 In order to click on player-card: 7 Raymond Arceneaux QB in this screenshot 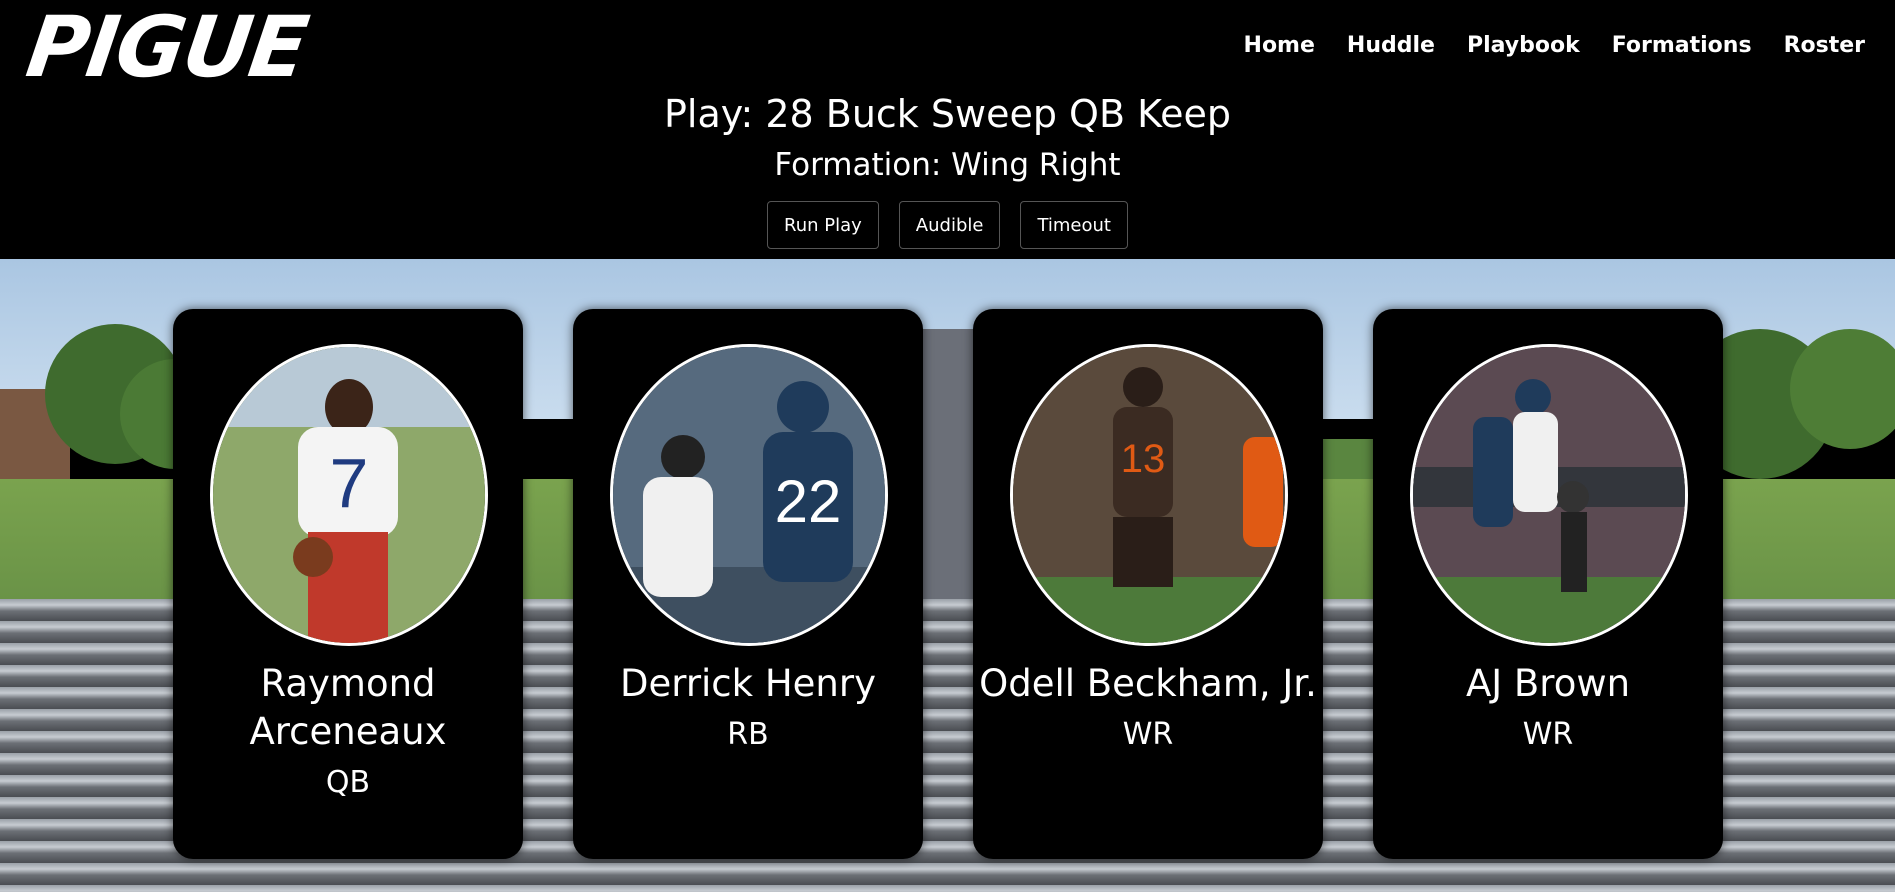, I will do `click(348, 584)`.